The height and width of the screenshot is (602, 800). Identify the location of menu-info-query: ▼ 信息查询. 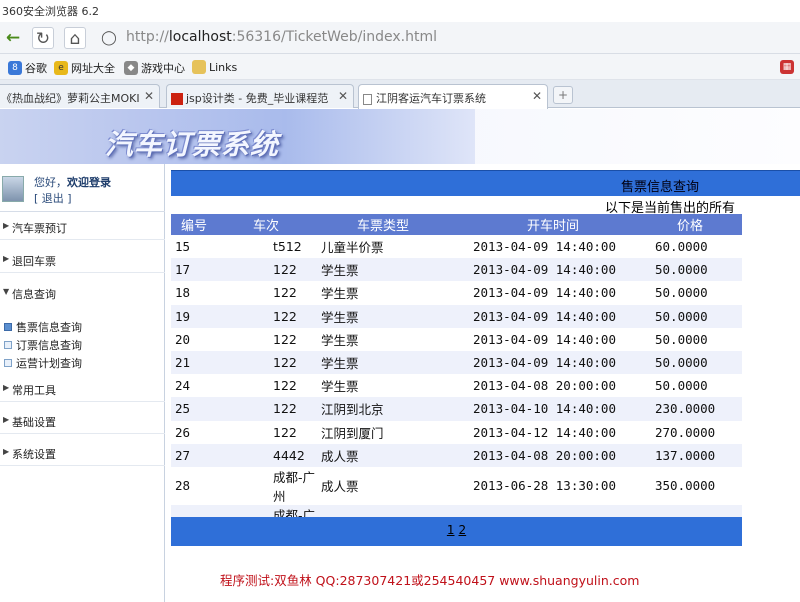
(82, 293).